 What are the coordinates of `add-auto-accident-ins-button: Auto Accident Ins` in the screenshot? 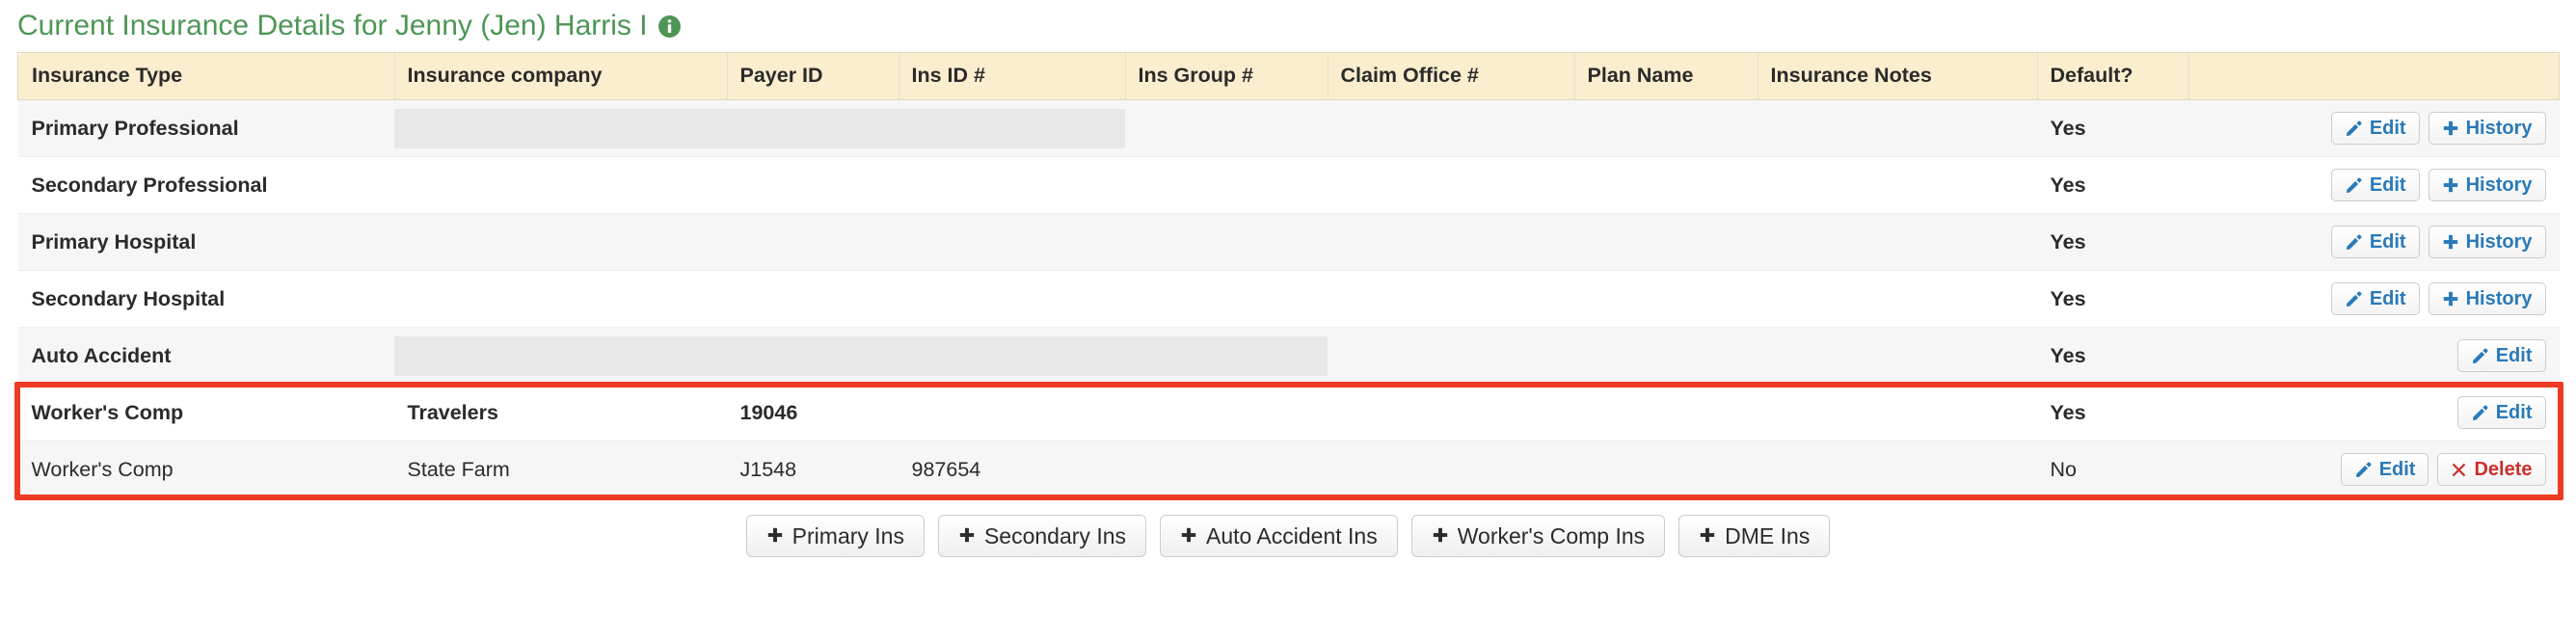 It's located at (1279, 536).